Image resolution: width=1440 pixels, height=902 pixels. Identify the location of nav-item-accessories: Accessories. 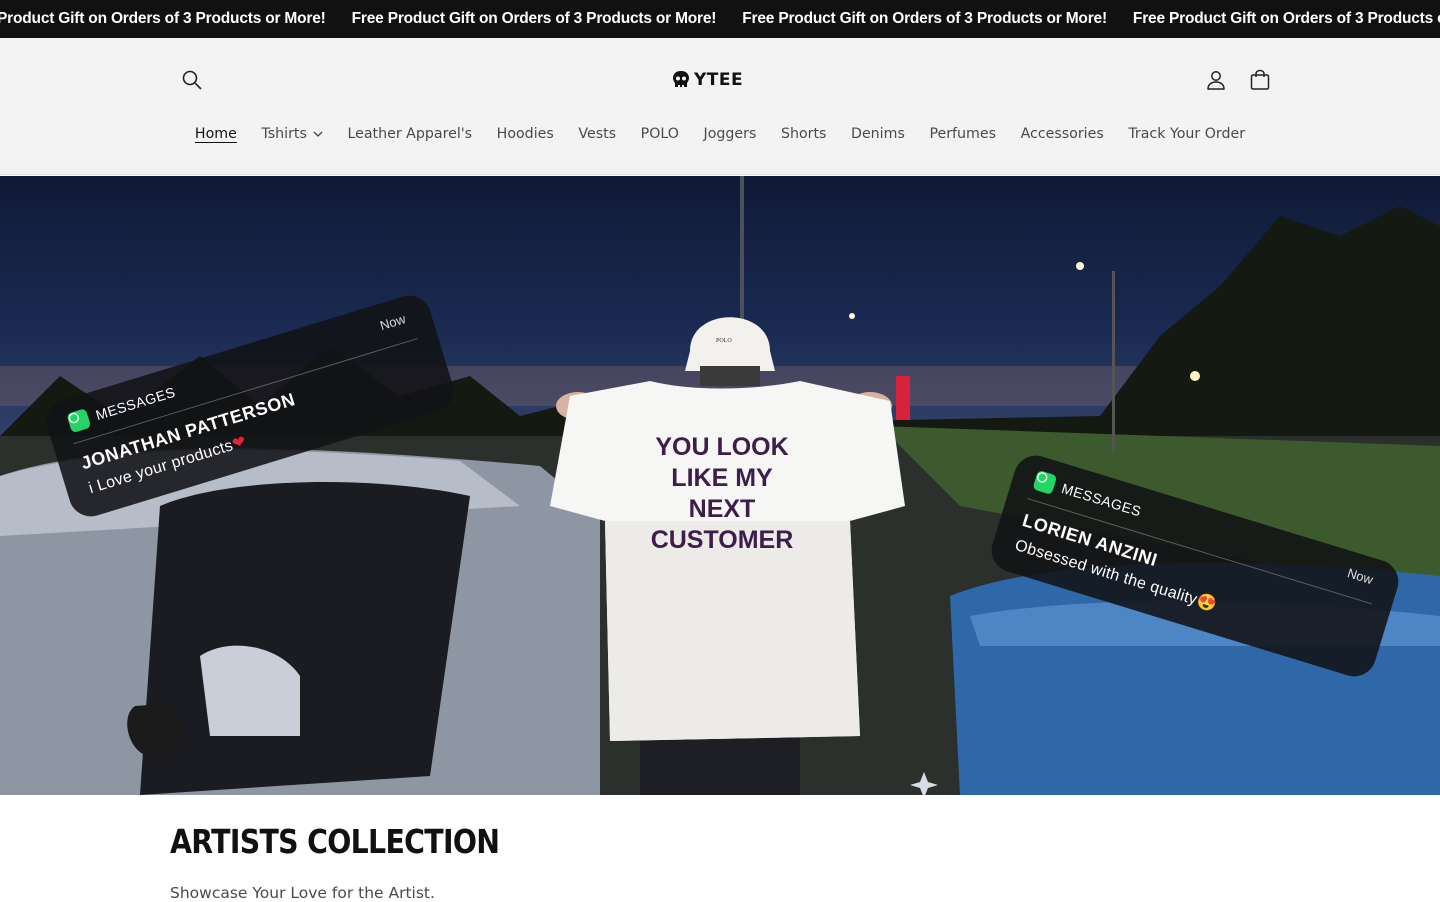
(1062, 134).